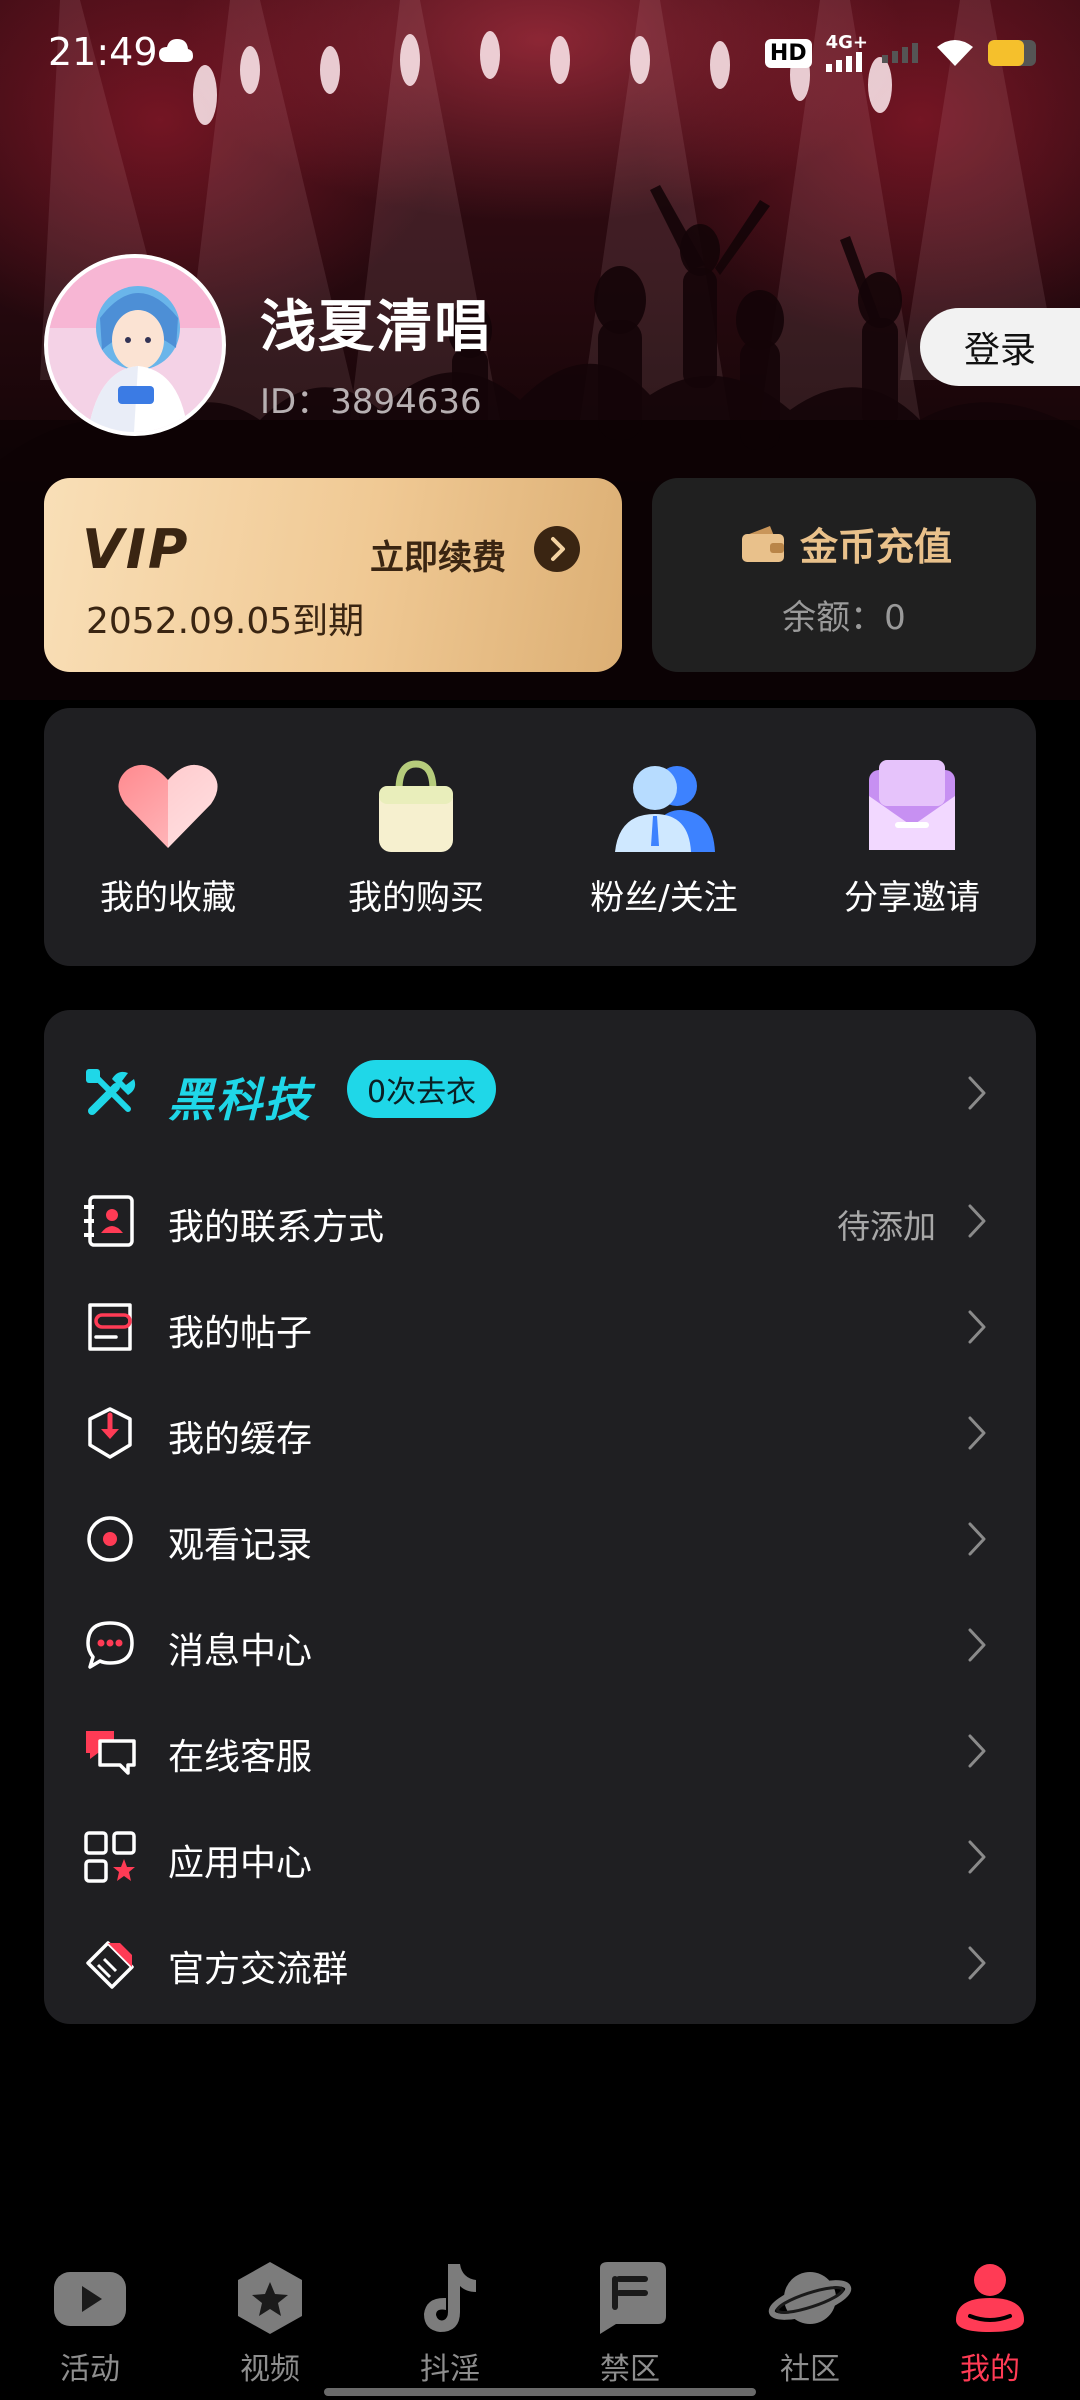 The width and height of the screenshot is (1080, 2400). I want to click on tab-douyin: 抖淫, so click(450, 2320).